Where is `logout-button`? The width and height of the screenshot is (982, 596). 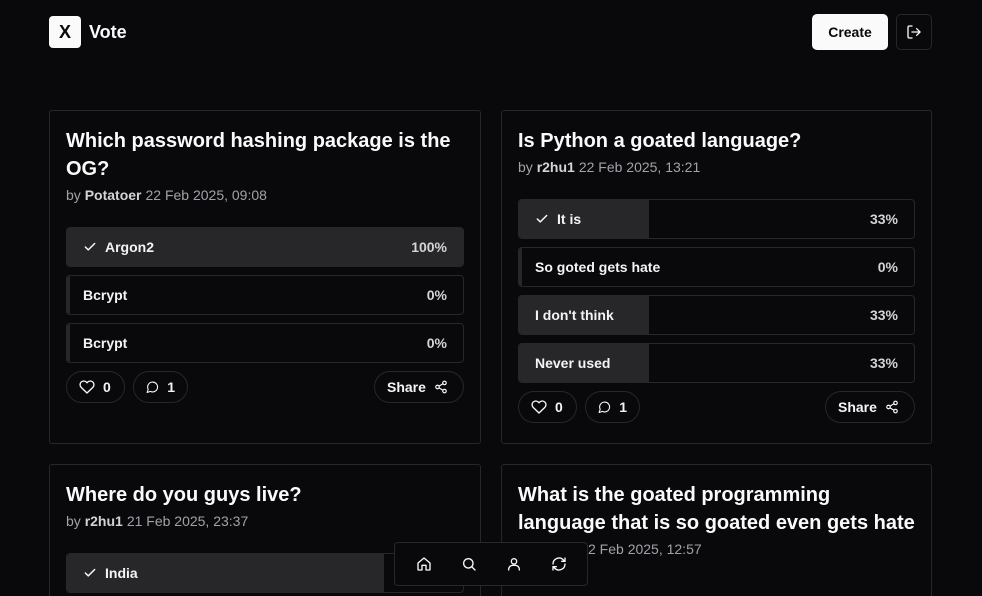 logout-button is located at coordinates (914, 32).